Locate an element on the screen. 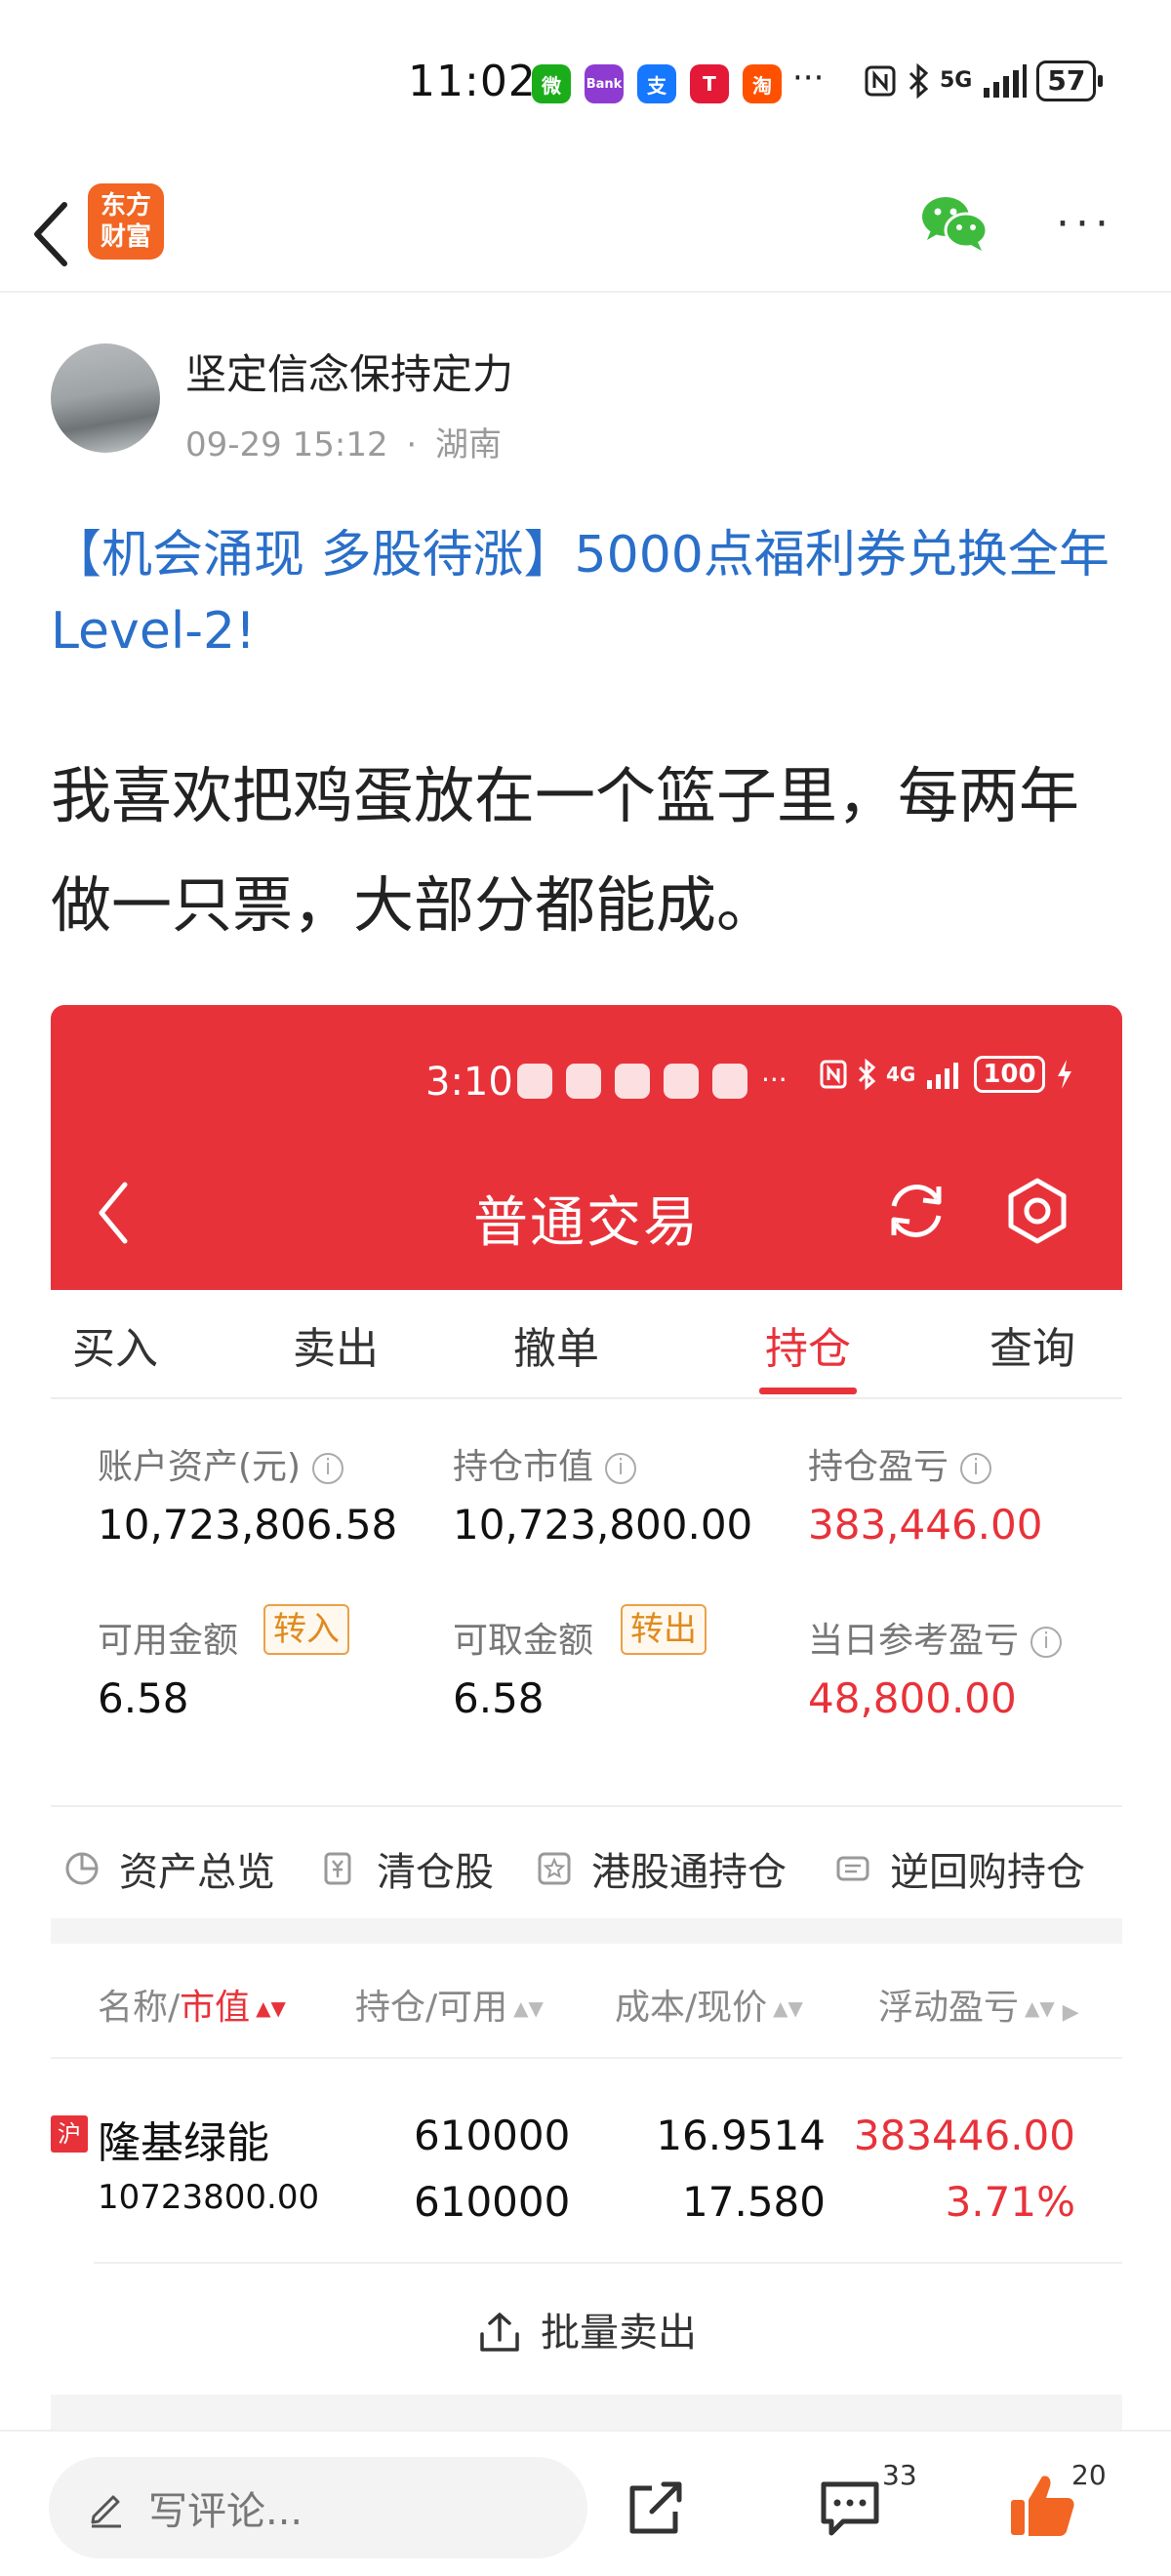 Image resolution: width=1171 pixels, height=2576 pixels. eastmoney-logo: 东方 财富 is located at coordinates (126, 221).